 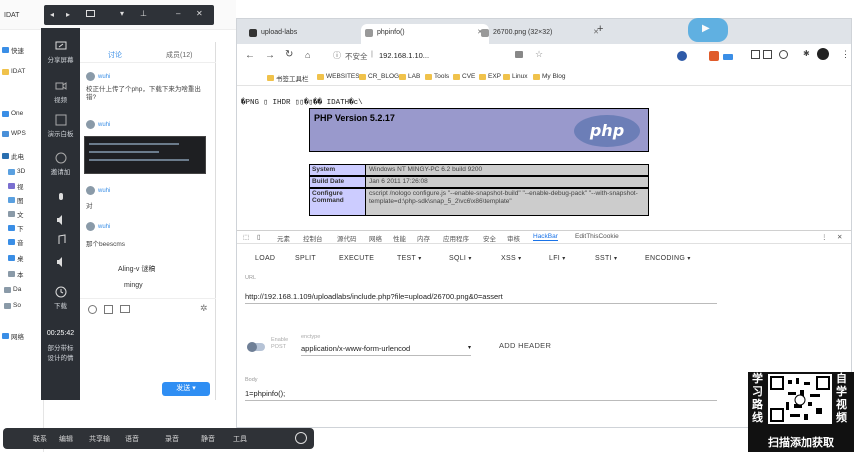 I want to click on share-screen-button: 分享屏幕, so click(x=60, y=52).